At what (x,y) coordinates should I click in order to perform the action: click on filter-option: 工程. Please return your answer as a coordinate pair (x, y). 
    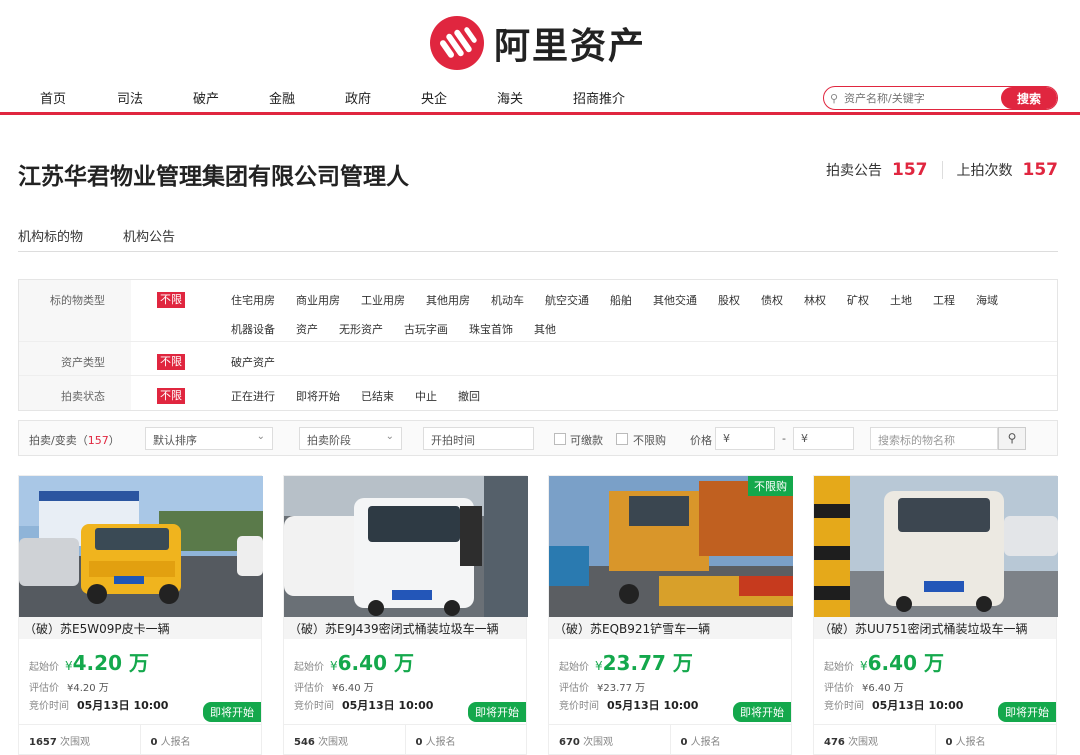
    Looking at the image, I should click on (944, 300).